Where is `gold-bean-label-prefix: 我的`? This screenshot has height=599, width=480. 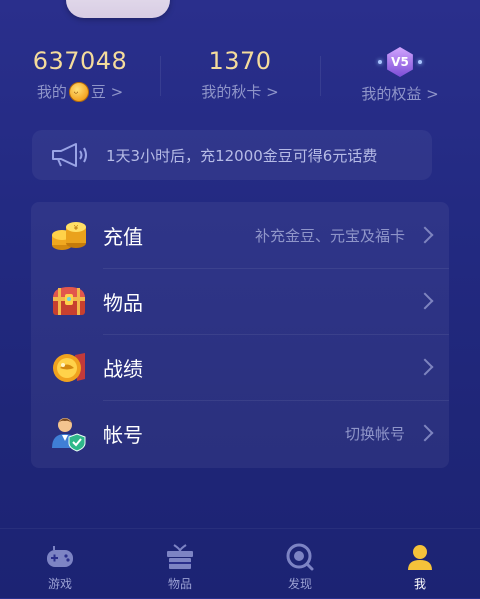 gold-bean-label-prefix: 我的 is located at coordinates (51, 92).